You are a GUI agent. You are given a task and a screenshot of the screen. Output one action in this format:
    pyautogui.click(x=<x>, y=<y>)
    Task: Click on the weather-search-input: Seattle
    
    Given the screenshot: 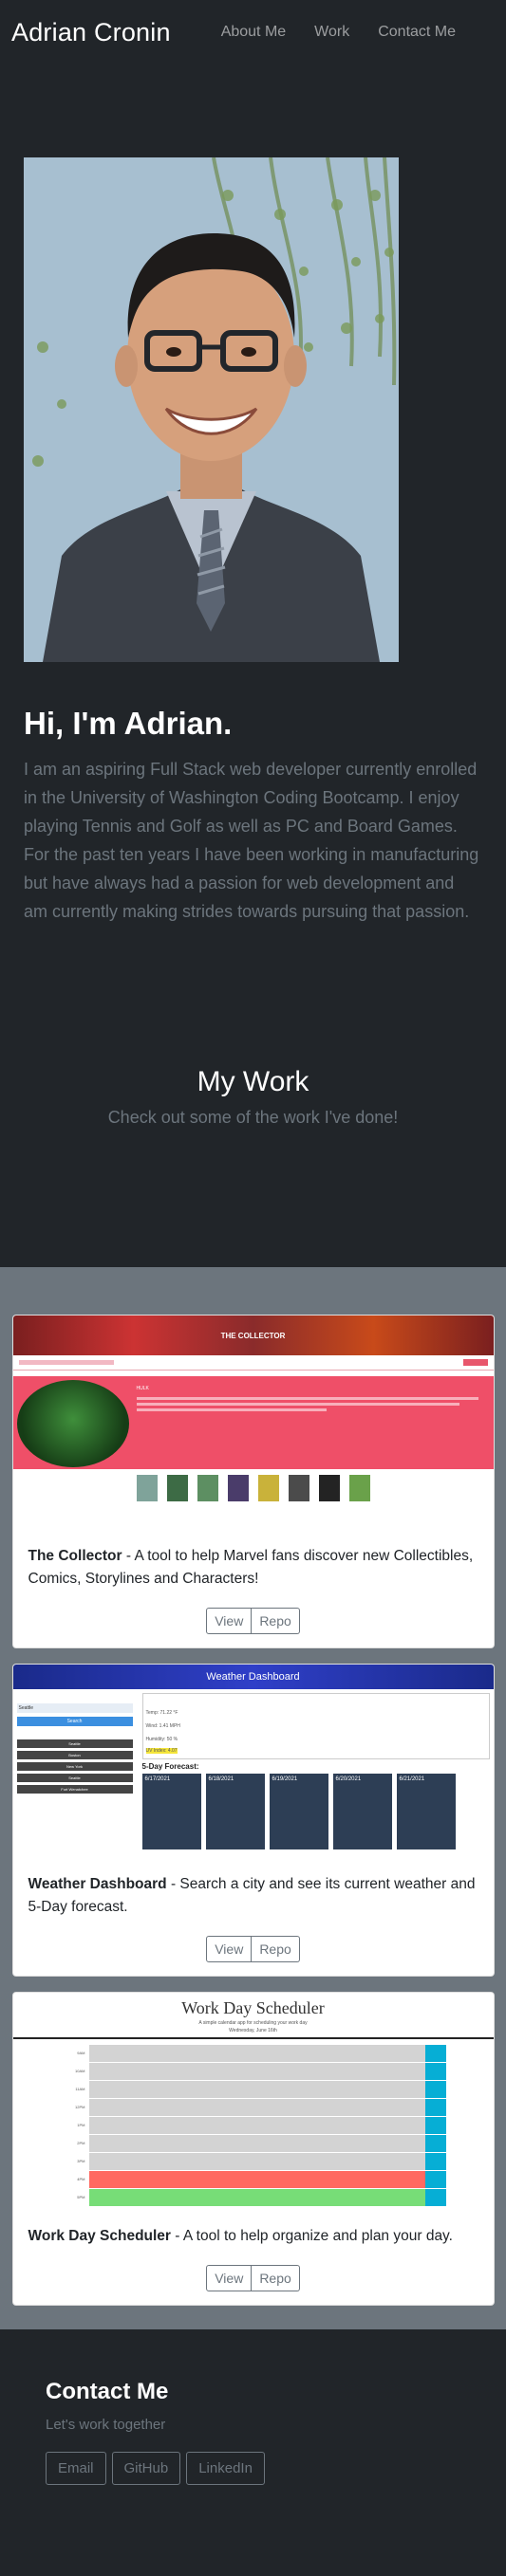 What is the action you would take?
    pyautogui.click(x=74, y=1708)
    